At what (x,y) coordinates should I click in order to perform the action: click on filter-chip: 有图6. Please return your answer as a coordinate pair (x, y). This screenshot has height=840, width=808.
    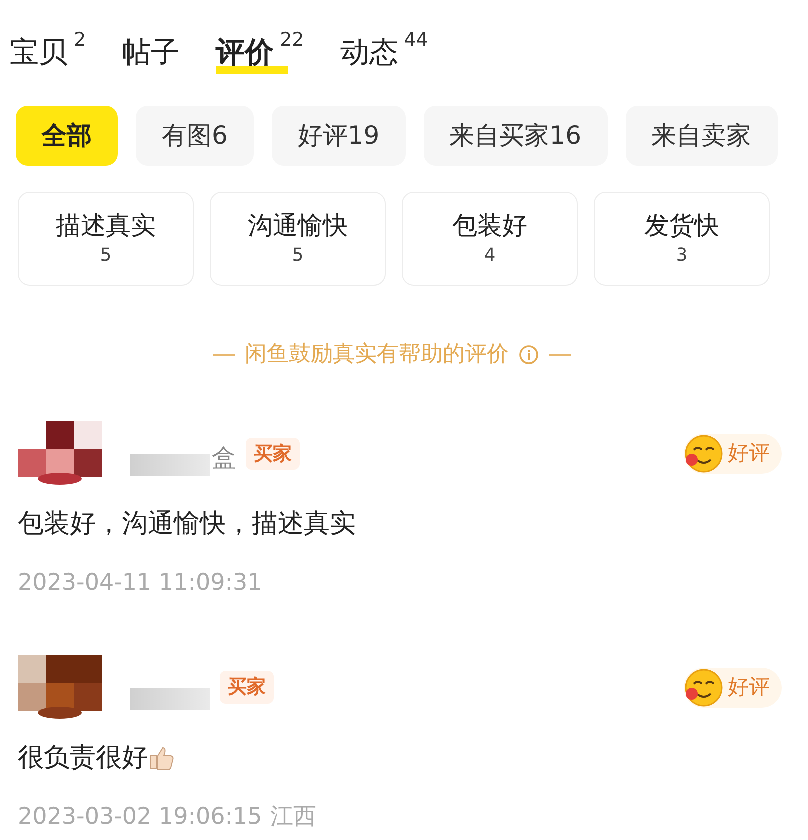
    Looking at the image, I should click on (195, 136).